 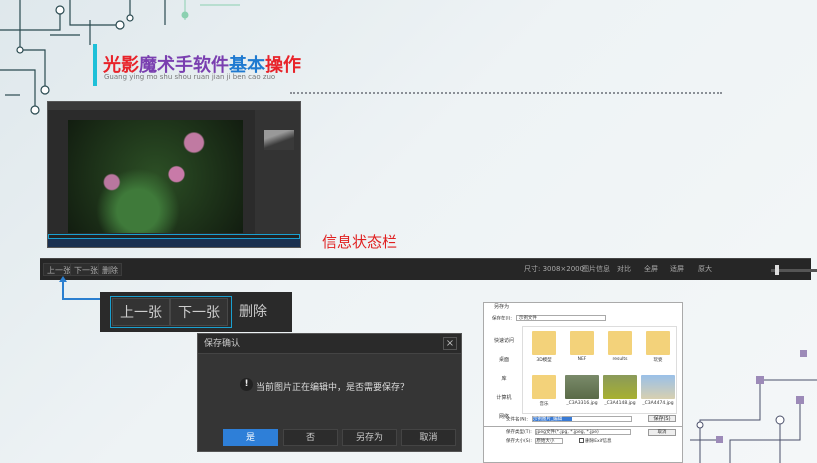 I want to click on histogram, so click(x=279, y=140).